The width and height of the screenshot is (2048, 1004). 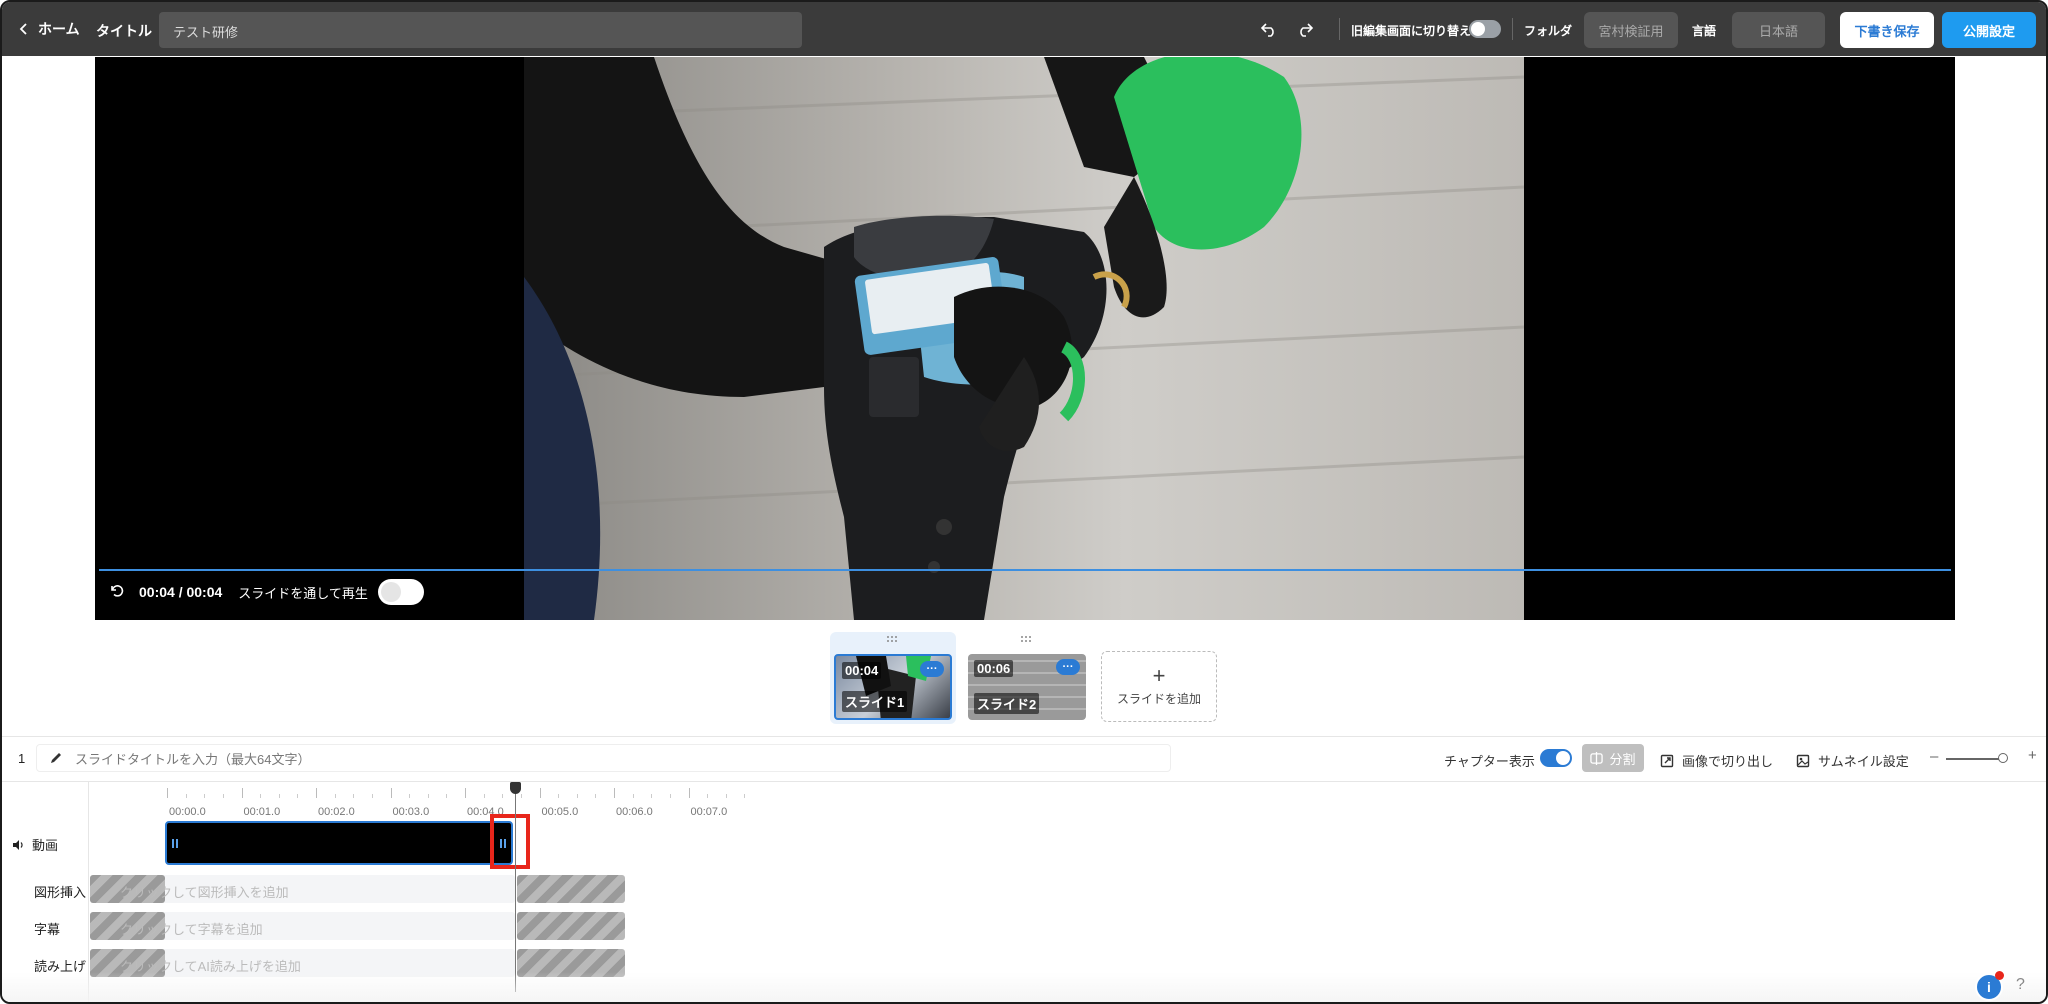 I want to click on ruler-label: 00:05.0, so click(x=560, y=812).